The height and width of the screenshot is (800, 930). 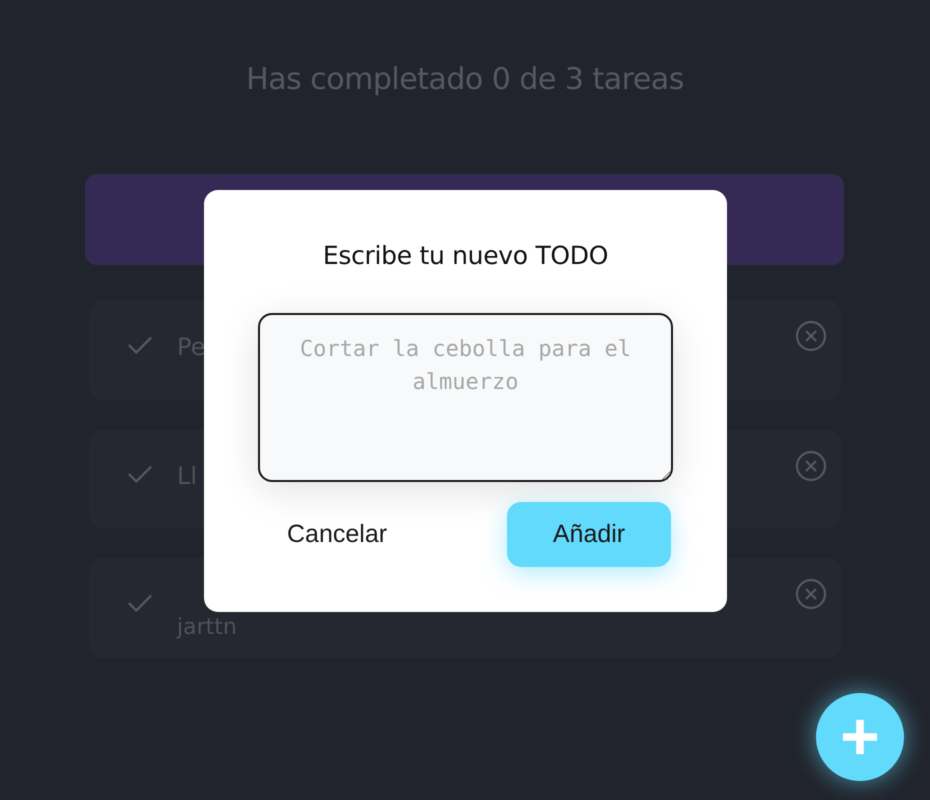 What do you see at coordinates (589, 534) in the screenshot?
I see `add-button: Añadir` at bounding box center [589, 534].